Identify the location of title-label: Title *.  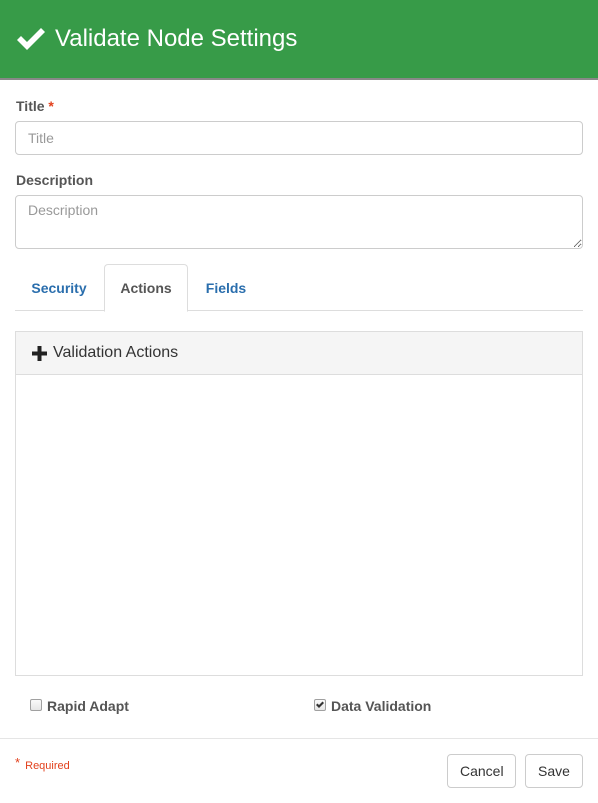
(35, 106).